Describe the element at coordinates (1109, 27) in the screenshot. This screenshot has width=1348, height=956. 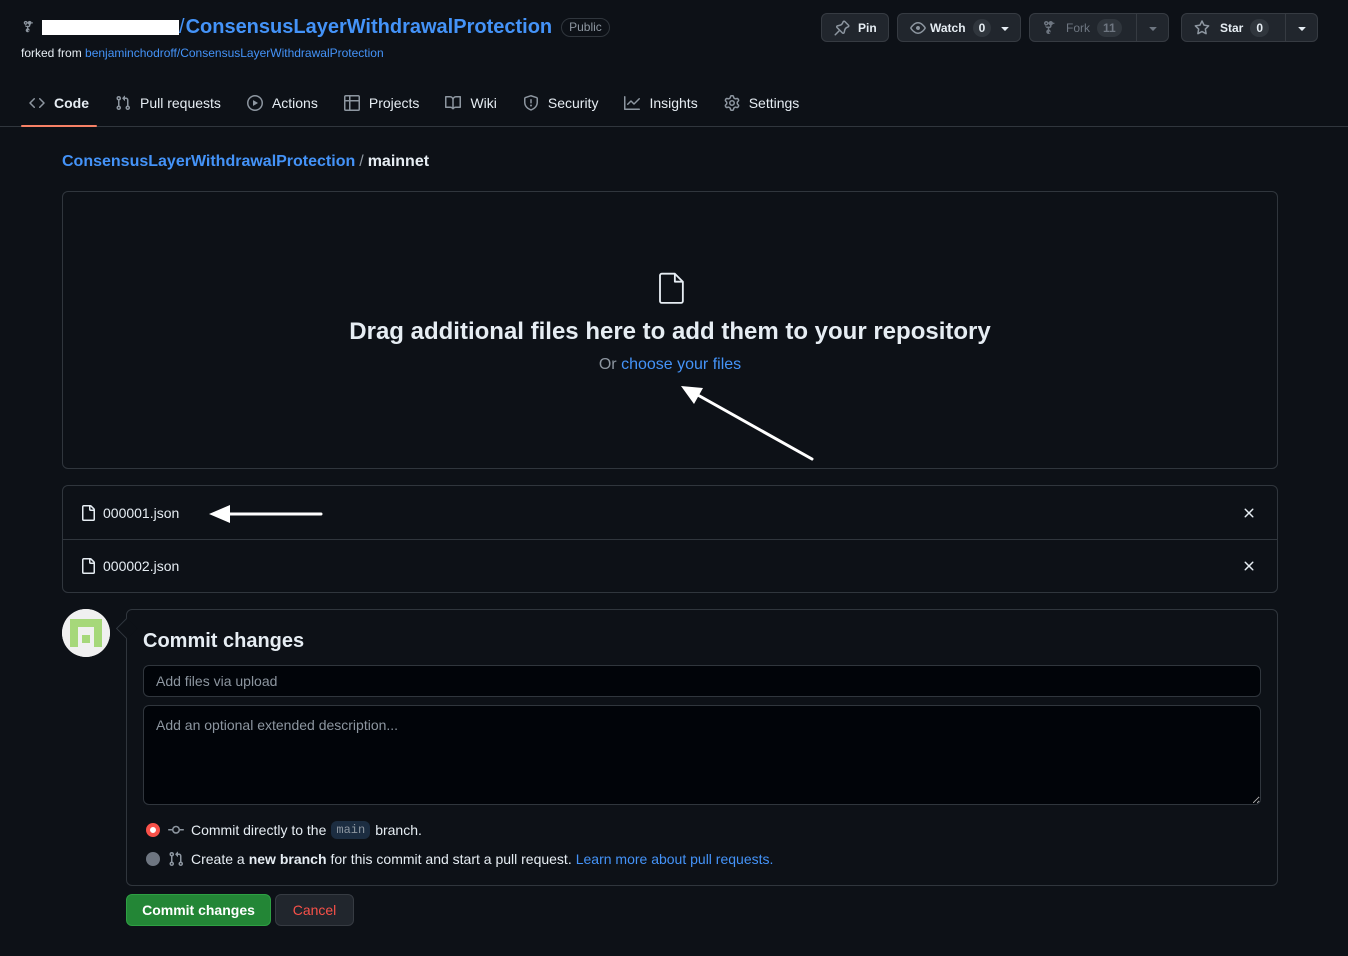
I see `fork-counter: 11` at that location.